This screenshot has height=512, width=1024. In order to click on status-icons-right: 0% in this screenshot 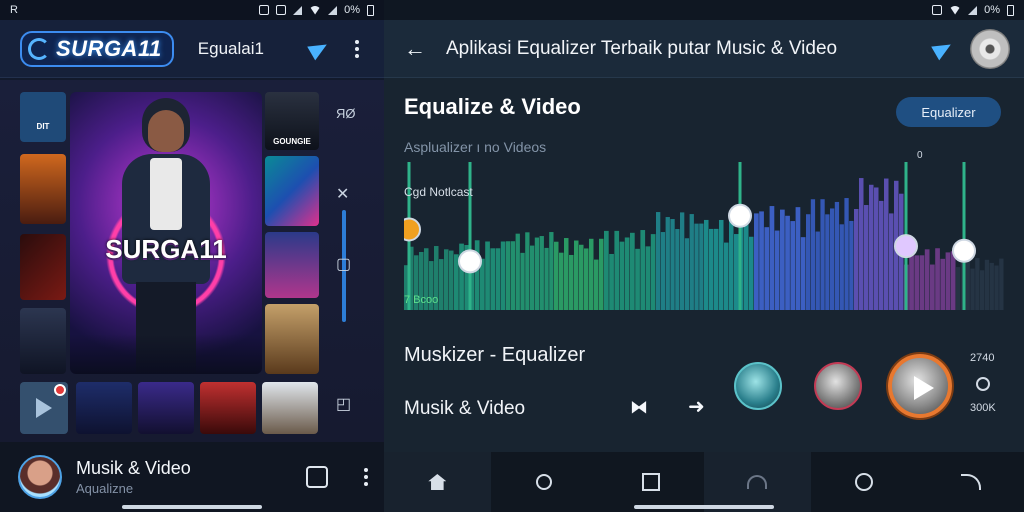, I will do `click(973, 10)`.